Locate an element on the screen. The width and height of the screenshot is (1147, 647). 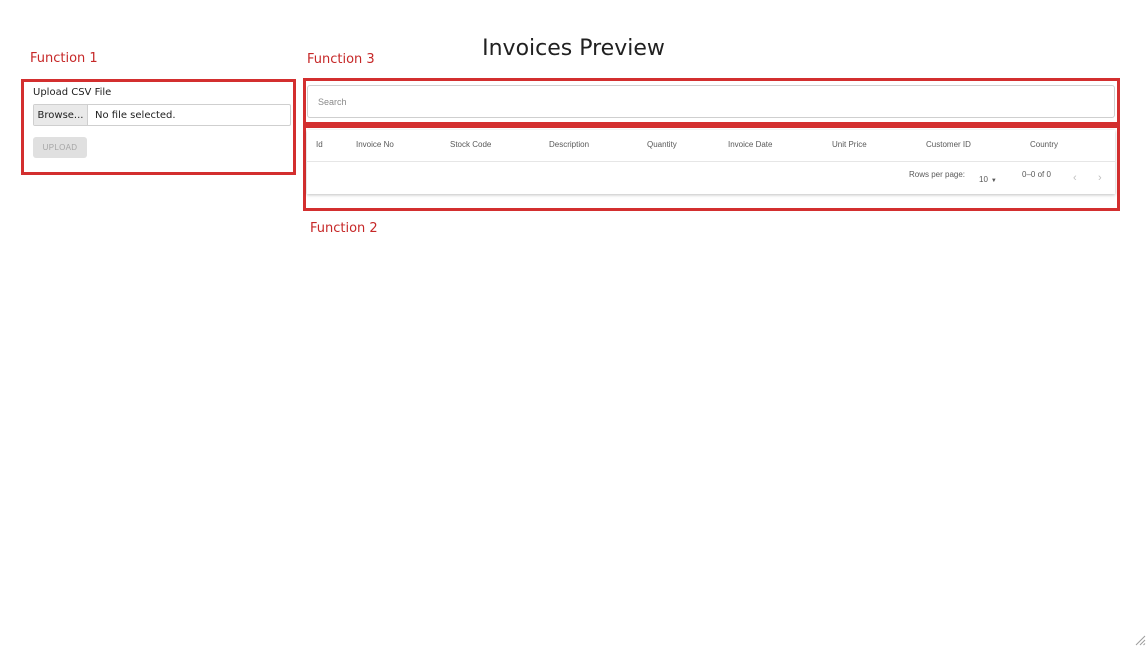
search-field is located at coordinates (711, 101).